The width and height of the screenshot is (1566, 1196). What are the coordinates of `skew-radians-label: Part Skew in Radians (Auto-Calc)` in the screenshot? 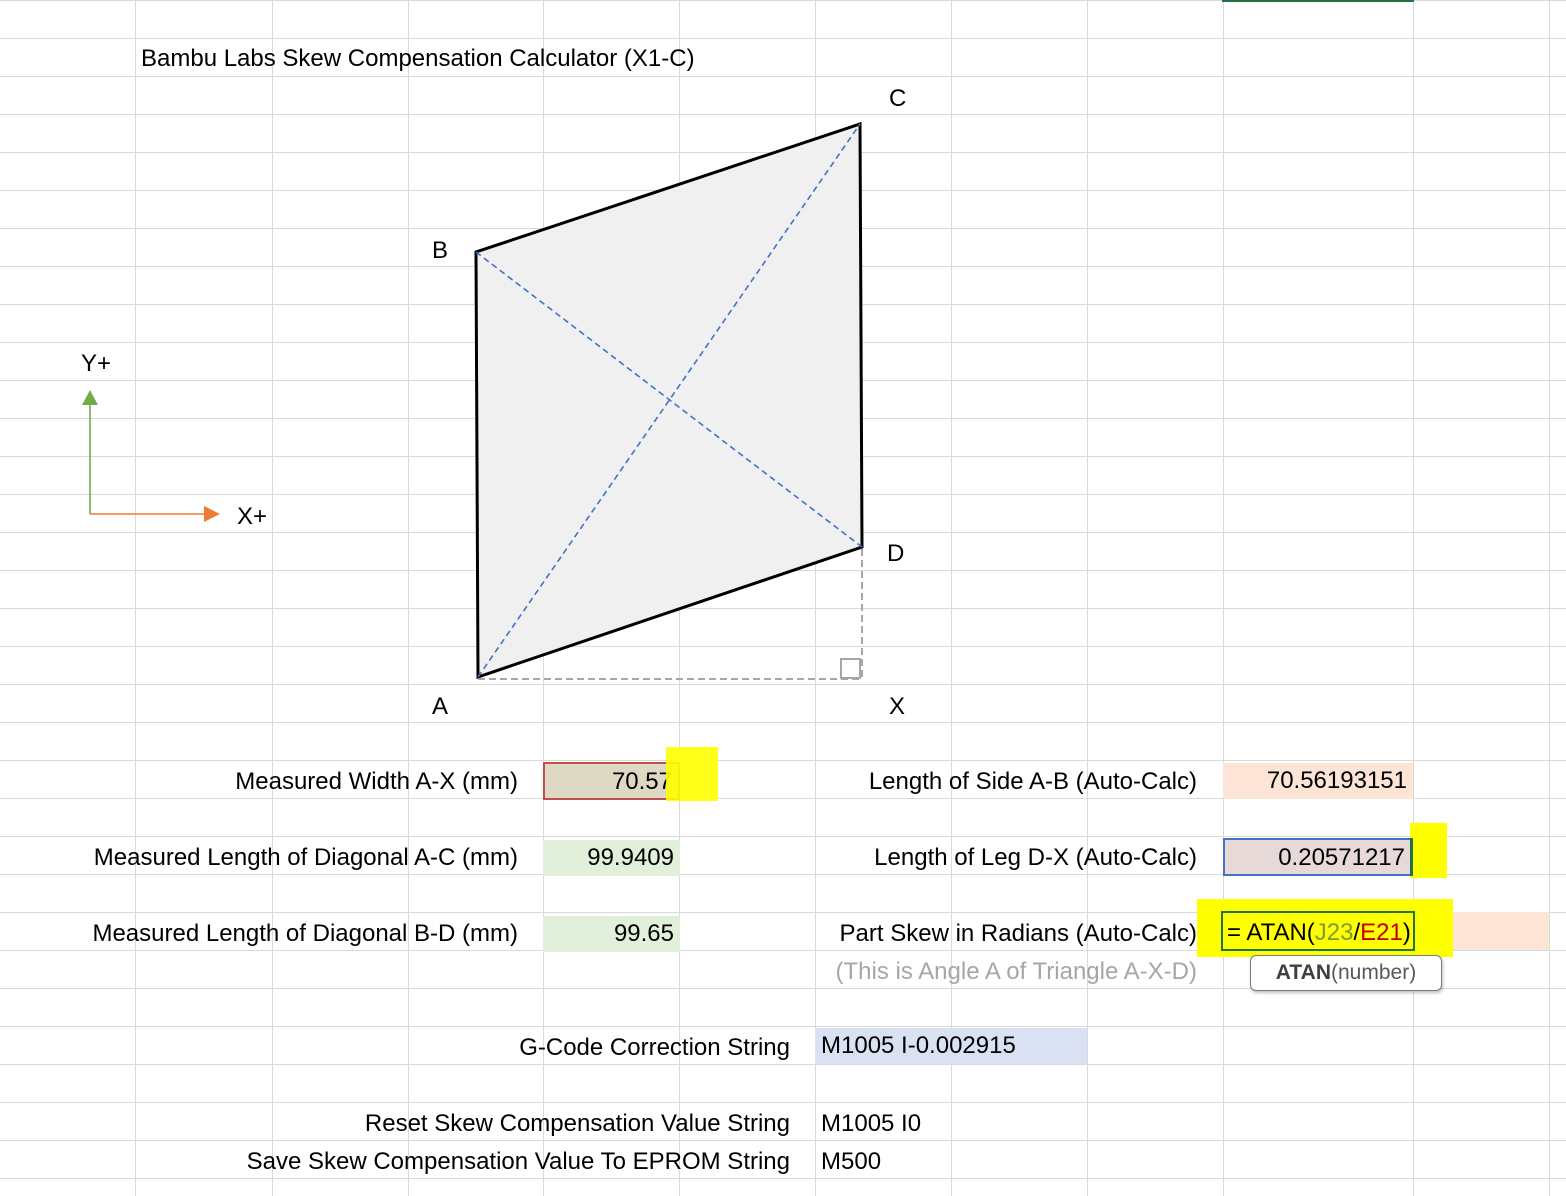 It's located at (1018, 933).